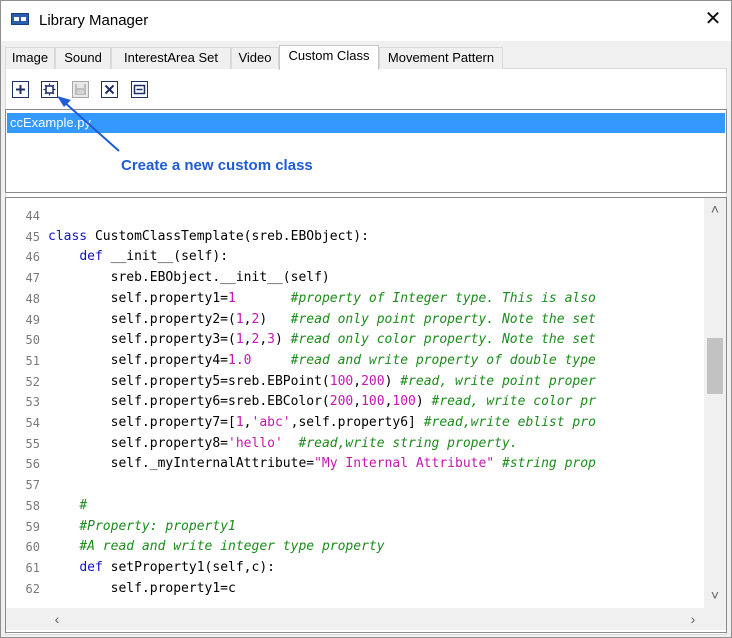  I want to click on new-custom-class-button, so click(49, 89).